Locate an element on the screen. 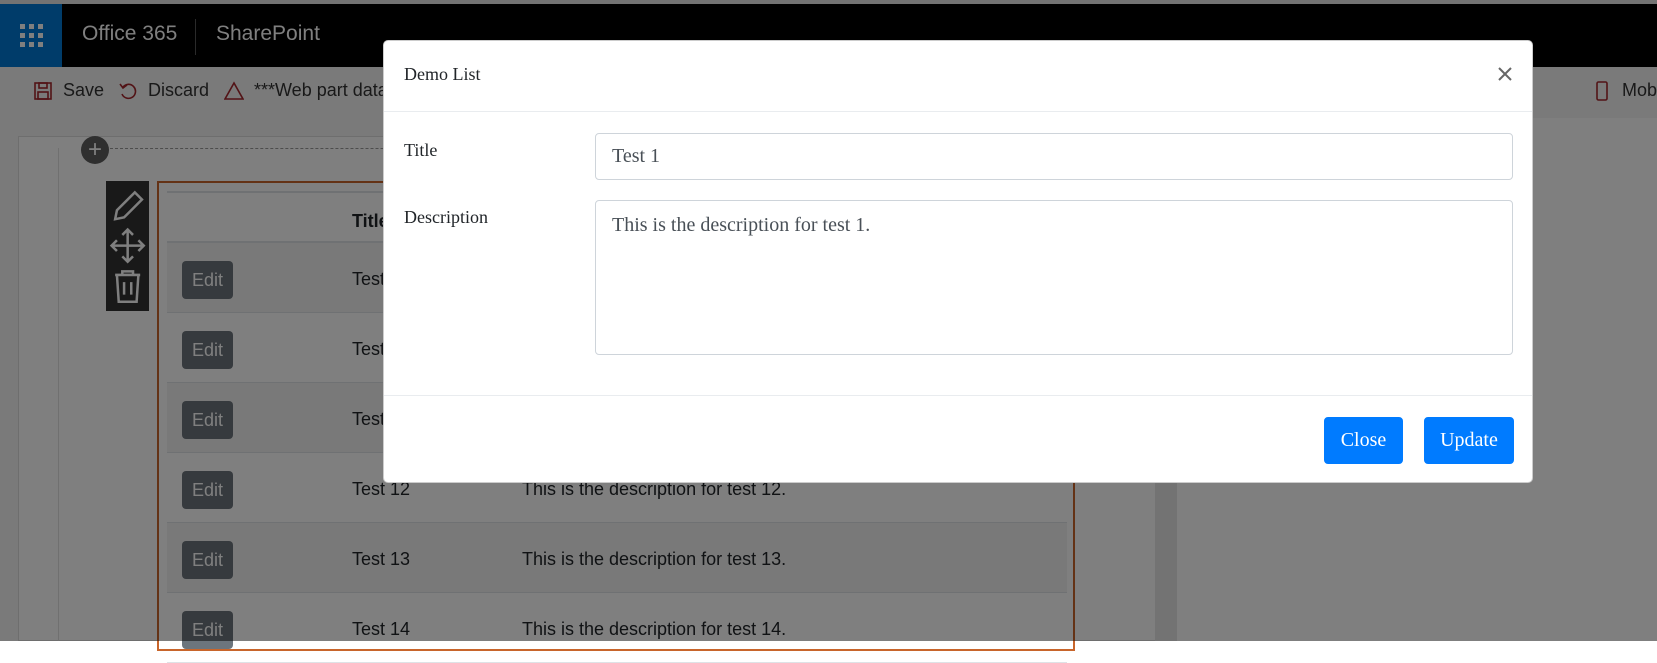 The image size is (1657, 663). description-textarea: This is the description for test 1. is located at coordinates (1054, 277).